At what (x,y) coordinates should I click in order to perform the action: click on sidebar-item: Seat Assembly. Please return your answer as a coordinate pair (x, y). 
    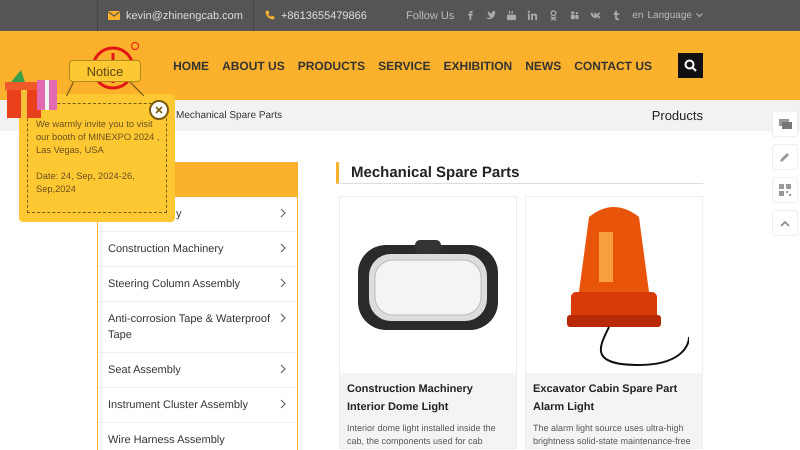
    Looking at the image, I should click on (197, 370).